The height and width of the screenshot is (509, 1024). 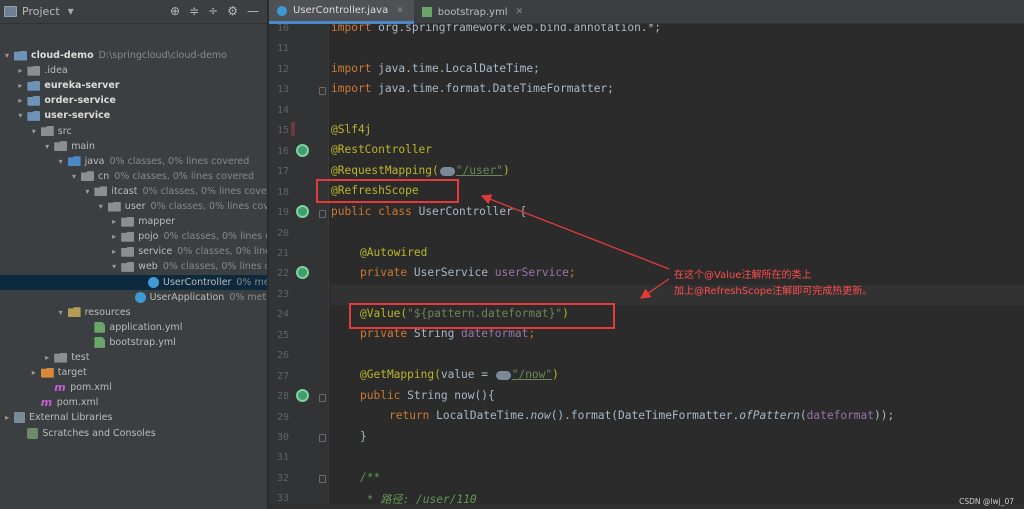 What do you see at coordinates (133, 115) in the screenshot?
I see `tree-item: ▾ user-service` at bounding box center [133, 115].